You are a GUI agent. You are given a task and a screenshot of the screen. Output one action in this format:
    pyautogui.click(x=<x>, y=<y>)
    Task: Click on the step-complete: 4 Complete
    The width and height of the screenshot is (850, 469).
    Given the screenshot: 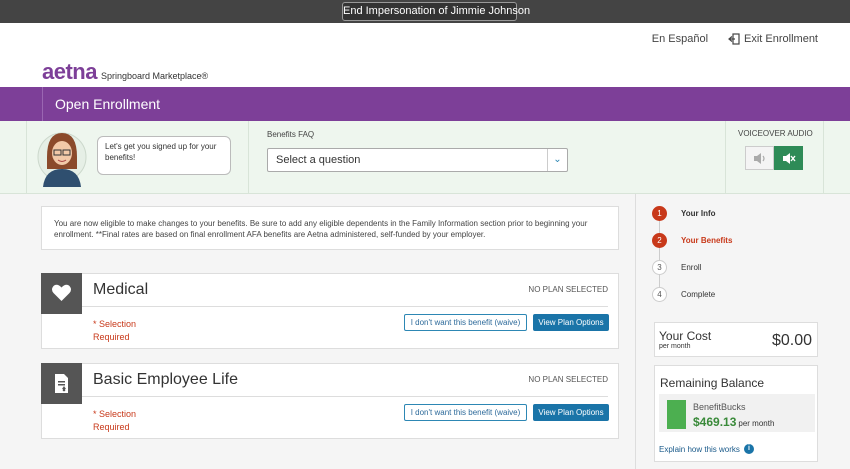 What is the action you would take?
    pyautogui.click(x=683, y=294)
    